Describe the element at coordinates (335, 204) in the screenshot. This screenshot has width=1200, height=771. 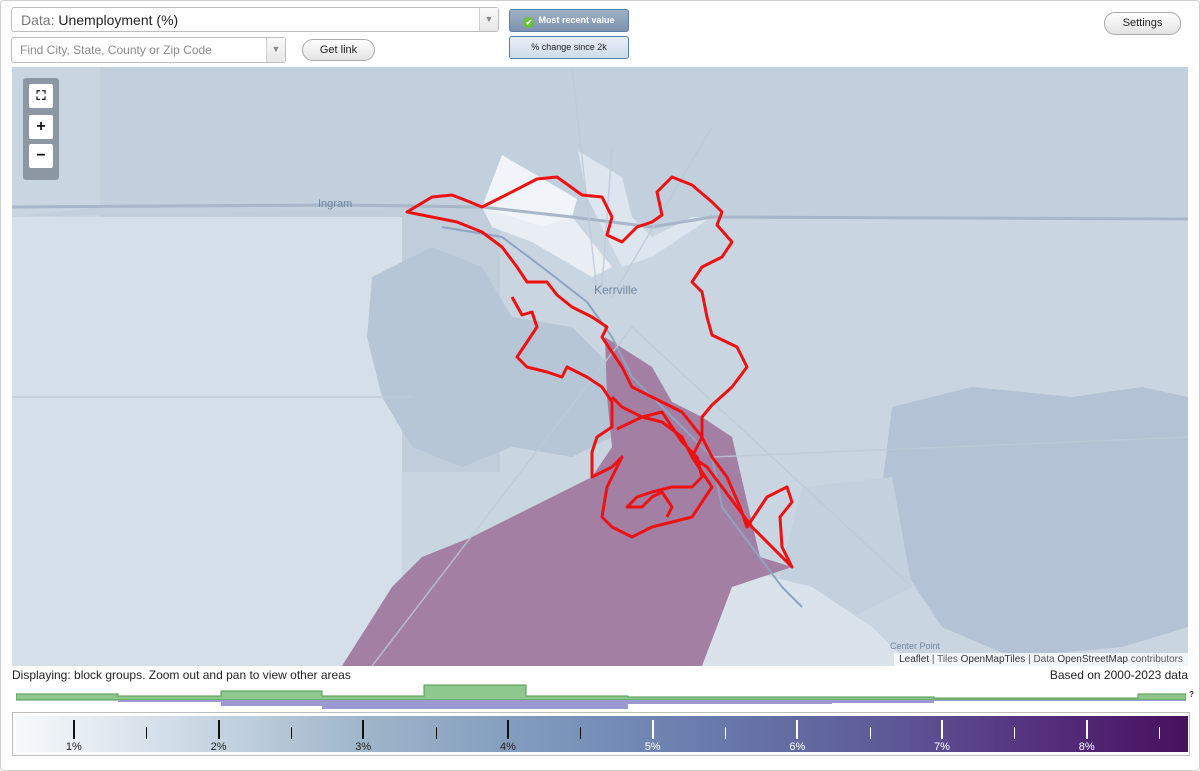
I see `map-label-ingram: Ingram` at that location.